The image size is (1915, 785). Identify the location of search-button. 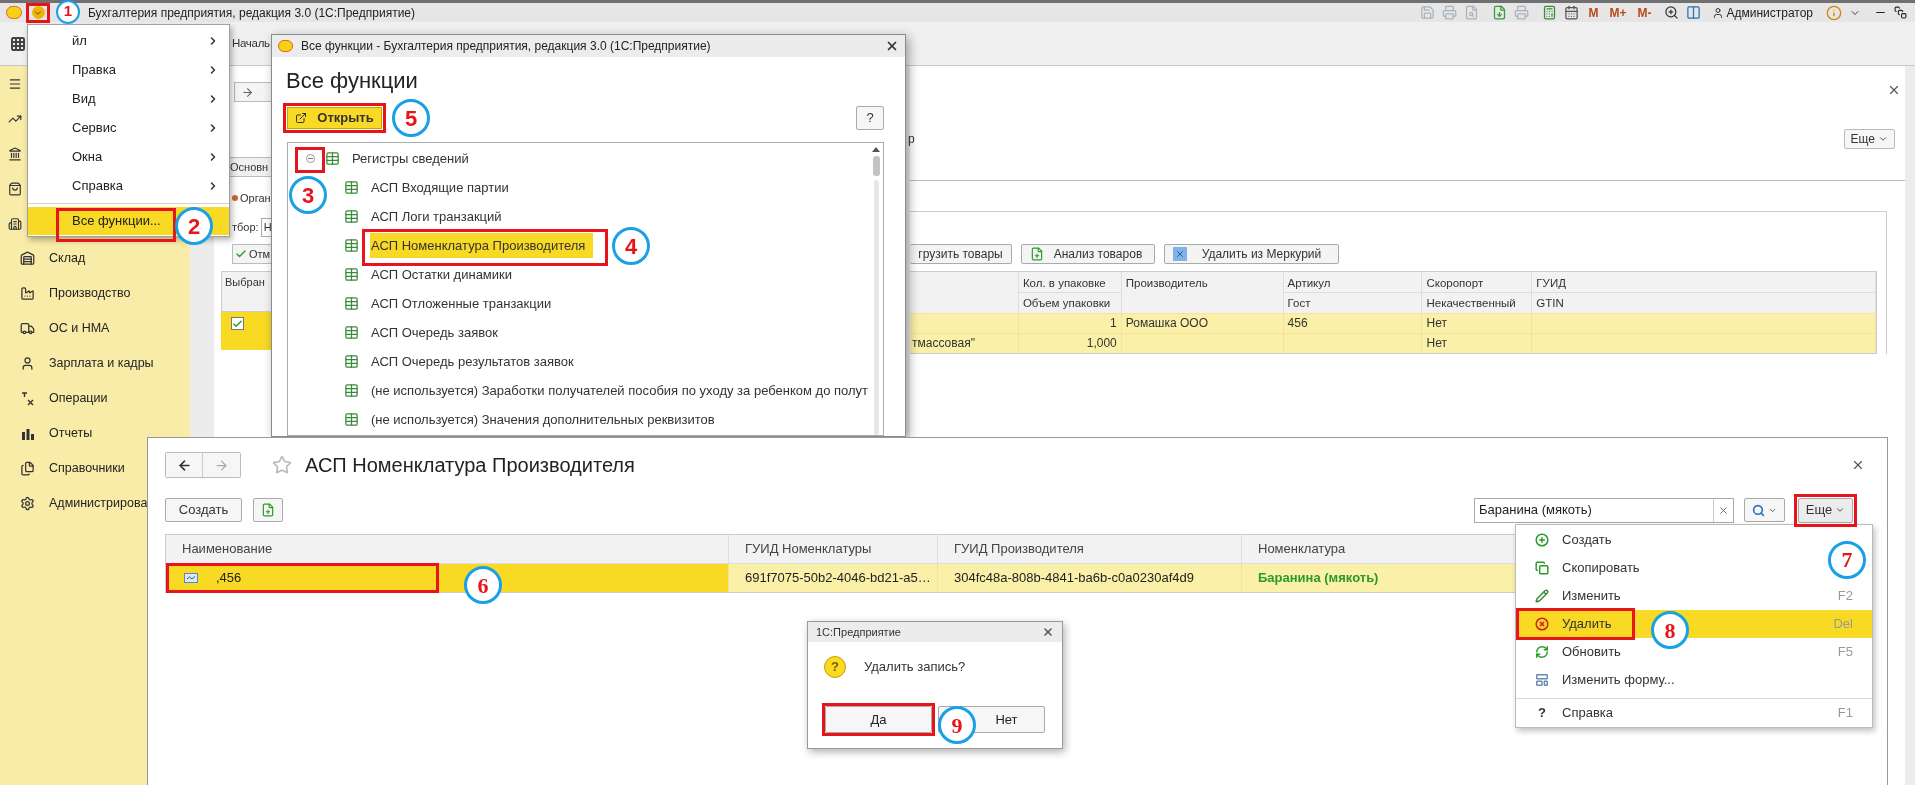
(1764, 510).